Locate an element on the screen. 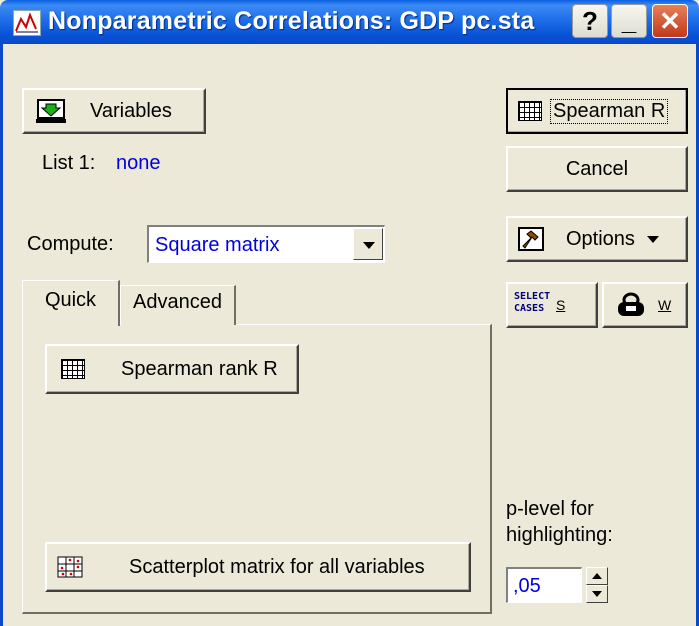 Image resolution: width=699 pixels, height=626 pixels. tab-advanced: Advanced is located at coordinates (178, 305).